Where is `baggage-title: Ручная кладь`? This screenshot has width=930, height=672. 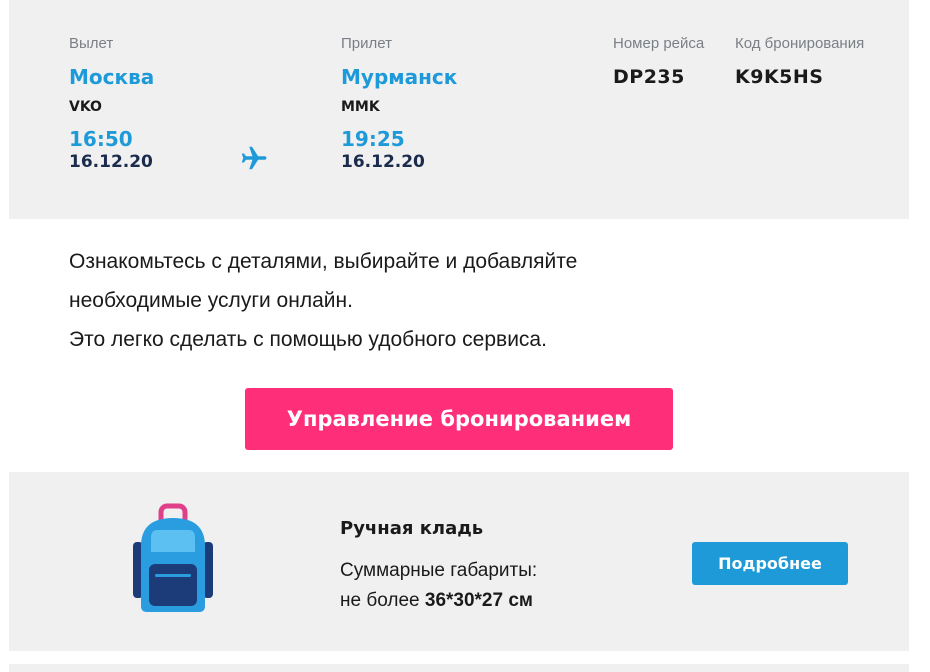
baggage-title: Ручная кладь is located at coordinates (412, 528).